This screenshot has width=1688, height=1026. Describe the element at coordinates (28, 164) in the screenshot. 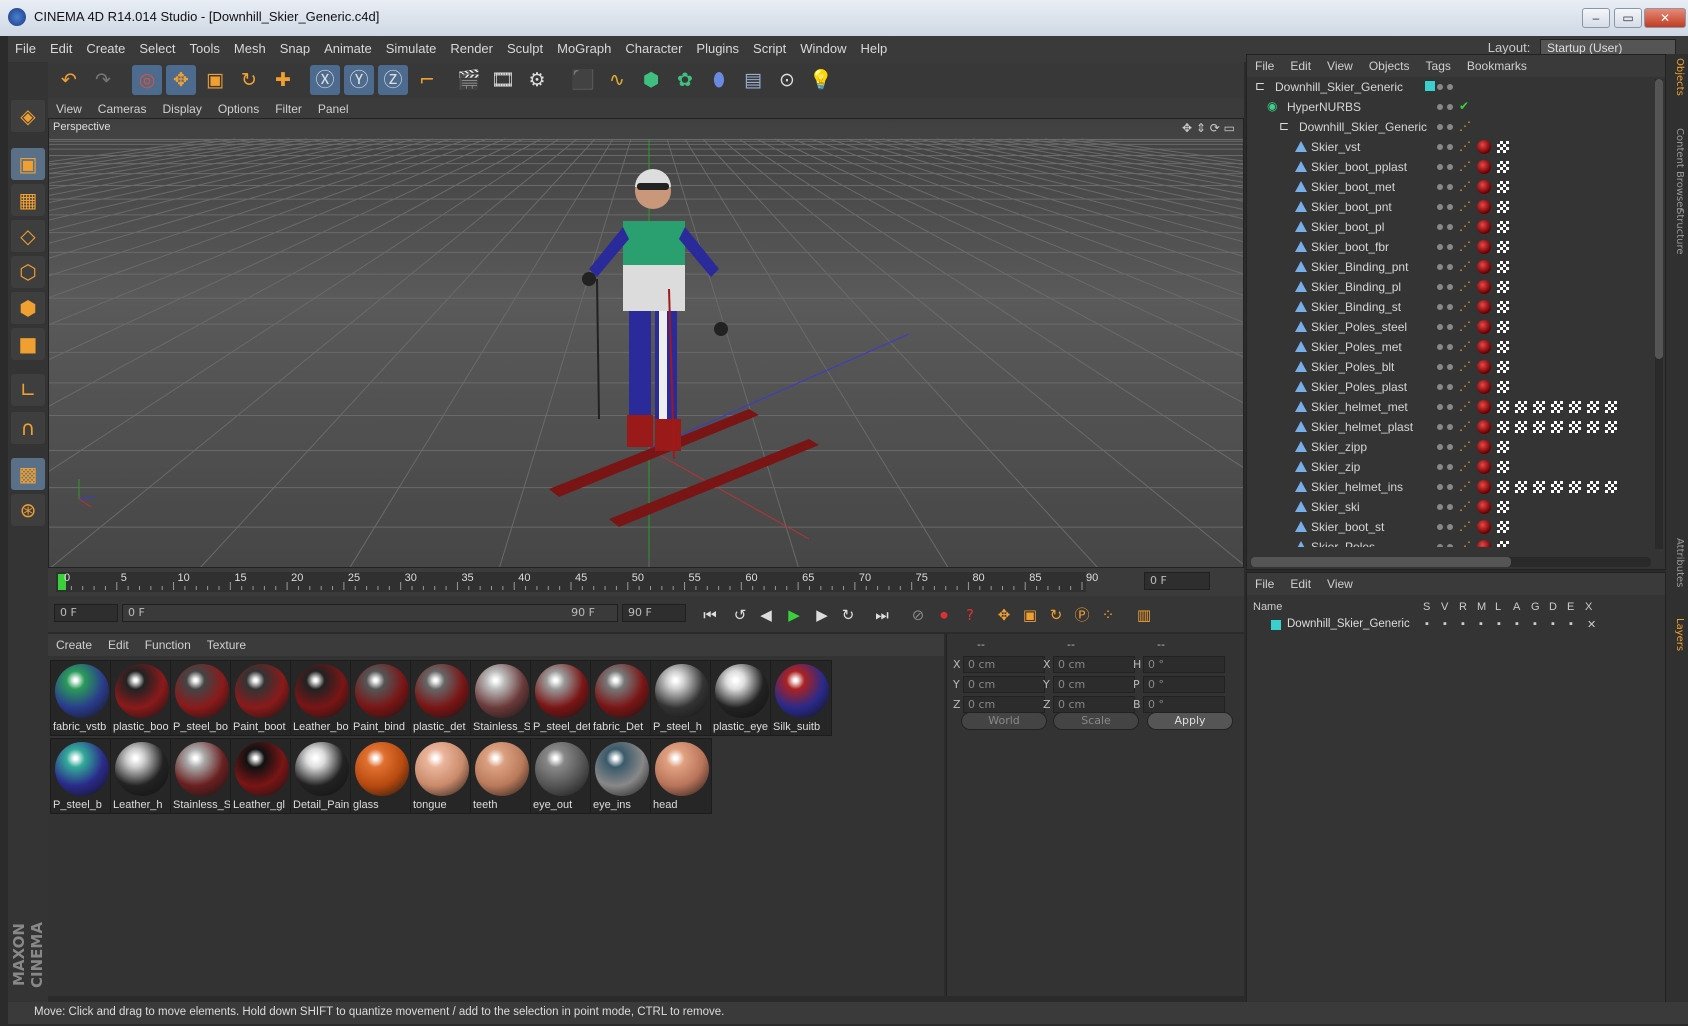

I see `object-mode-icon: ▣` at that location.